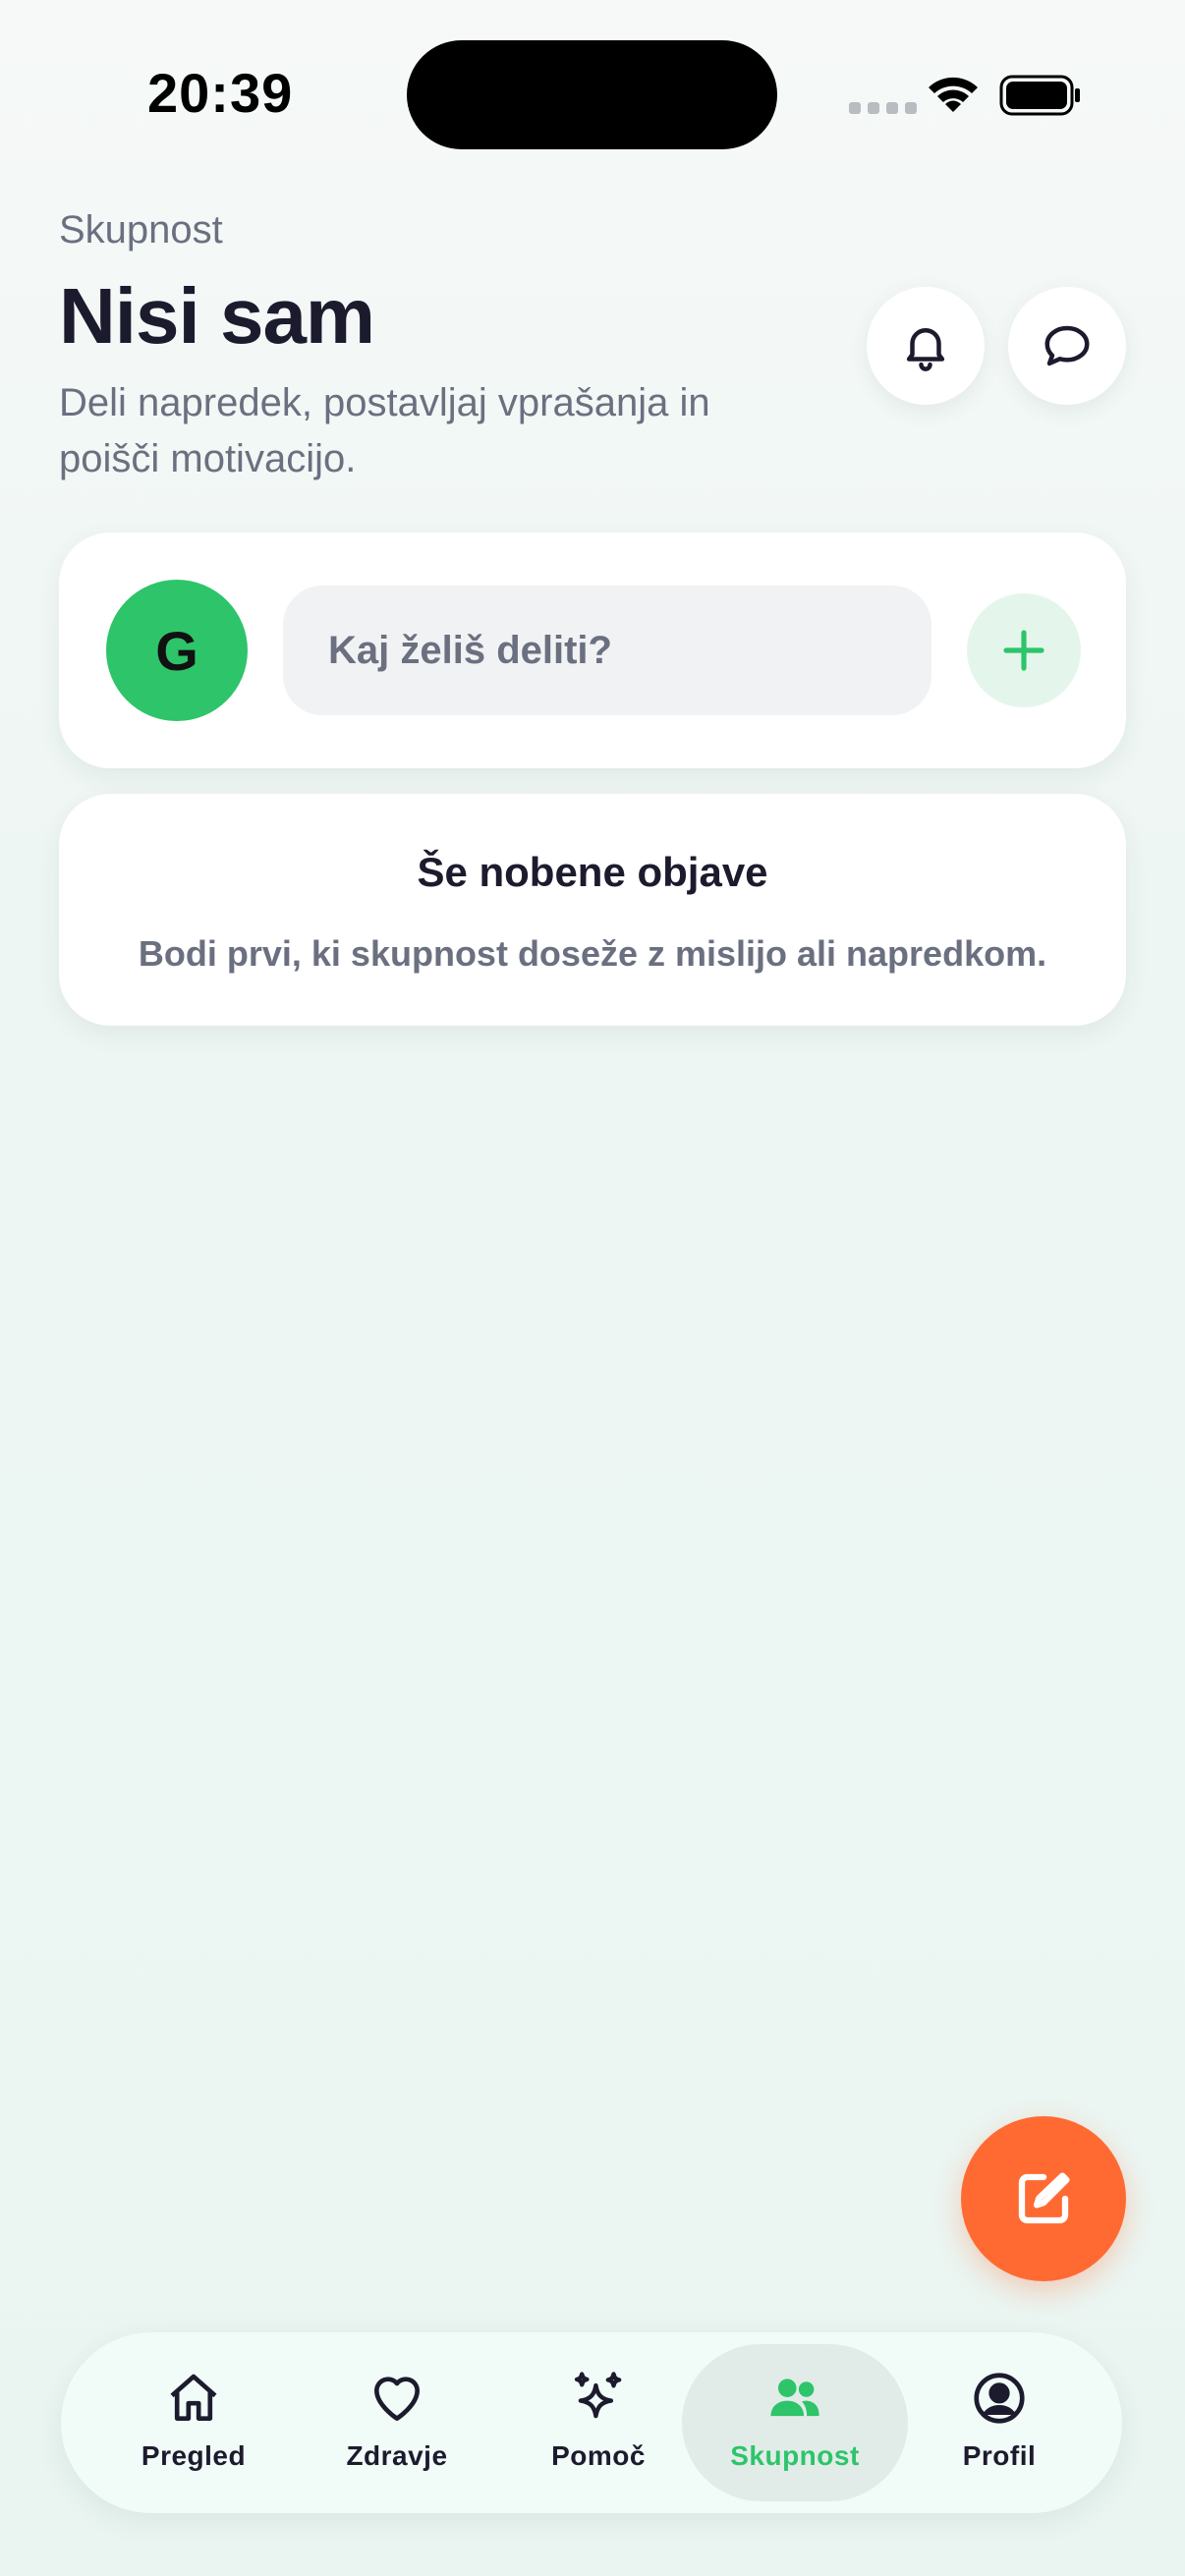 The height and width of the screenshot is (2576, 1185). I want to click on tab-skupnost: Skupnost, so click(795, 2422).